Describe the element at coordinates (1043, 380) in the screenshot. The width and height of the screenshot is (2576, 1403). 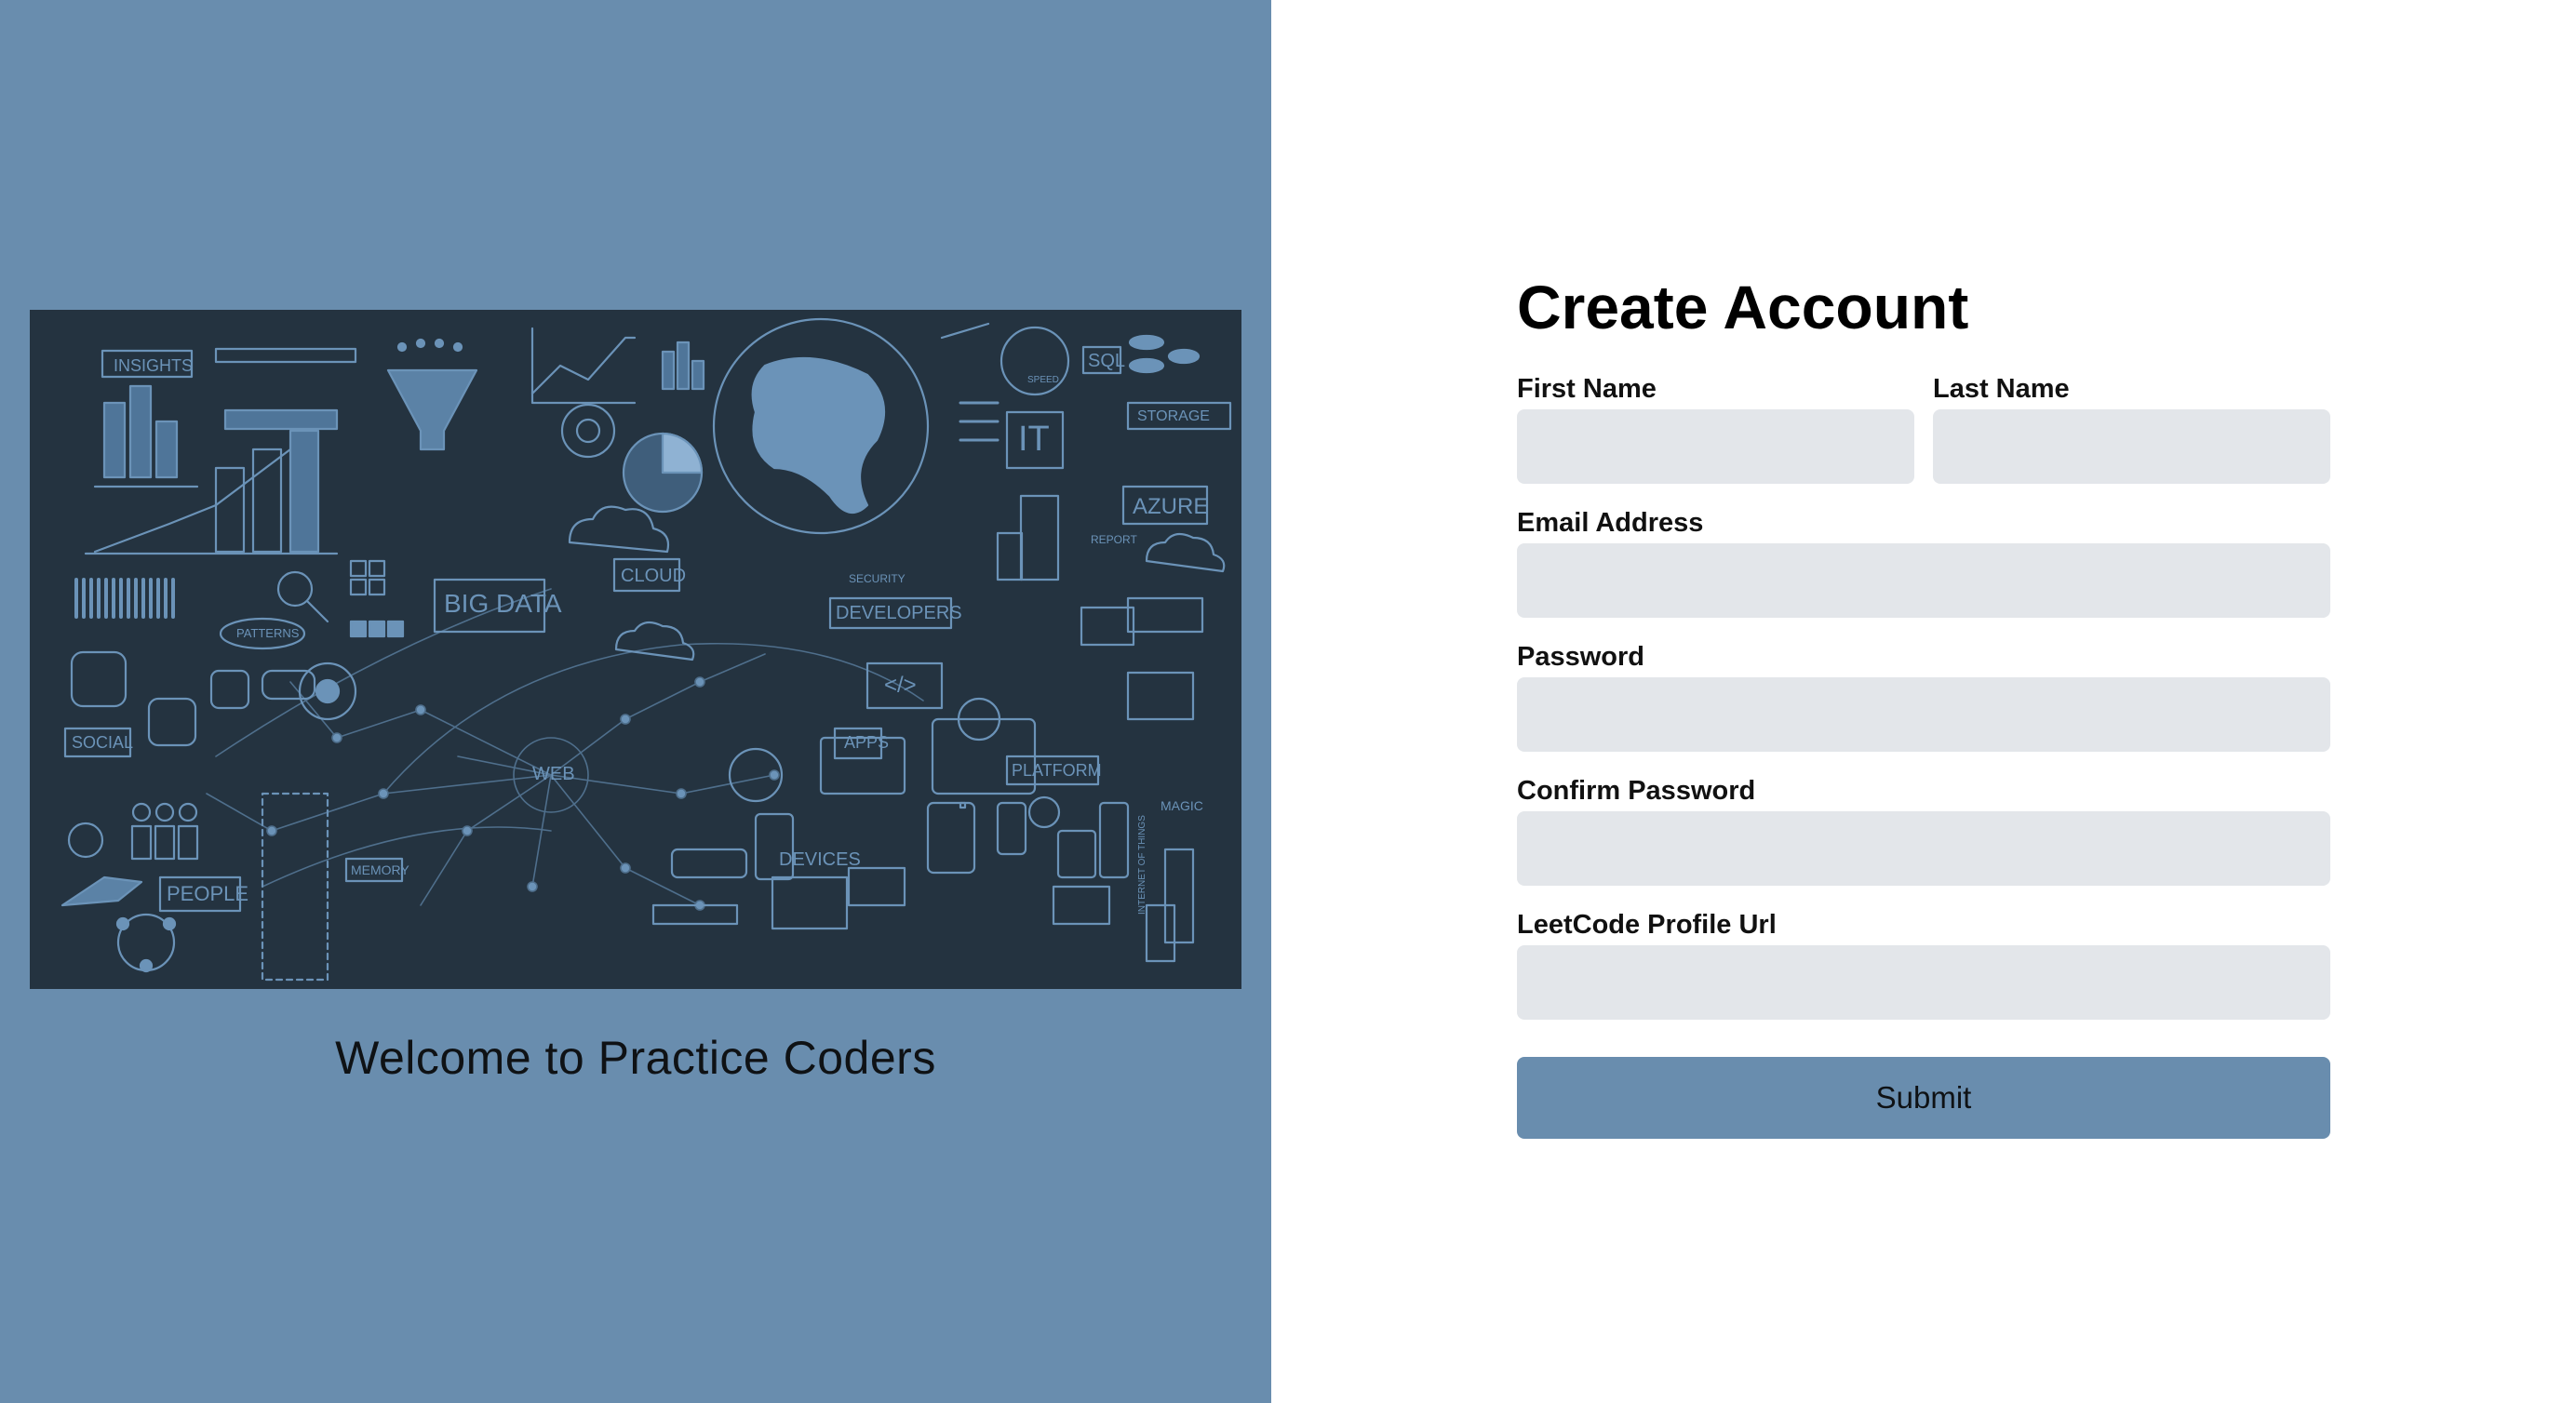
I see `speed-doodle-label: SPEED` at that location.